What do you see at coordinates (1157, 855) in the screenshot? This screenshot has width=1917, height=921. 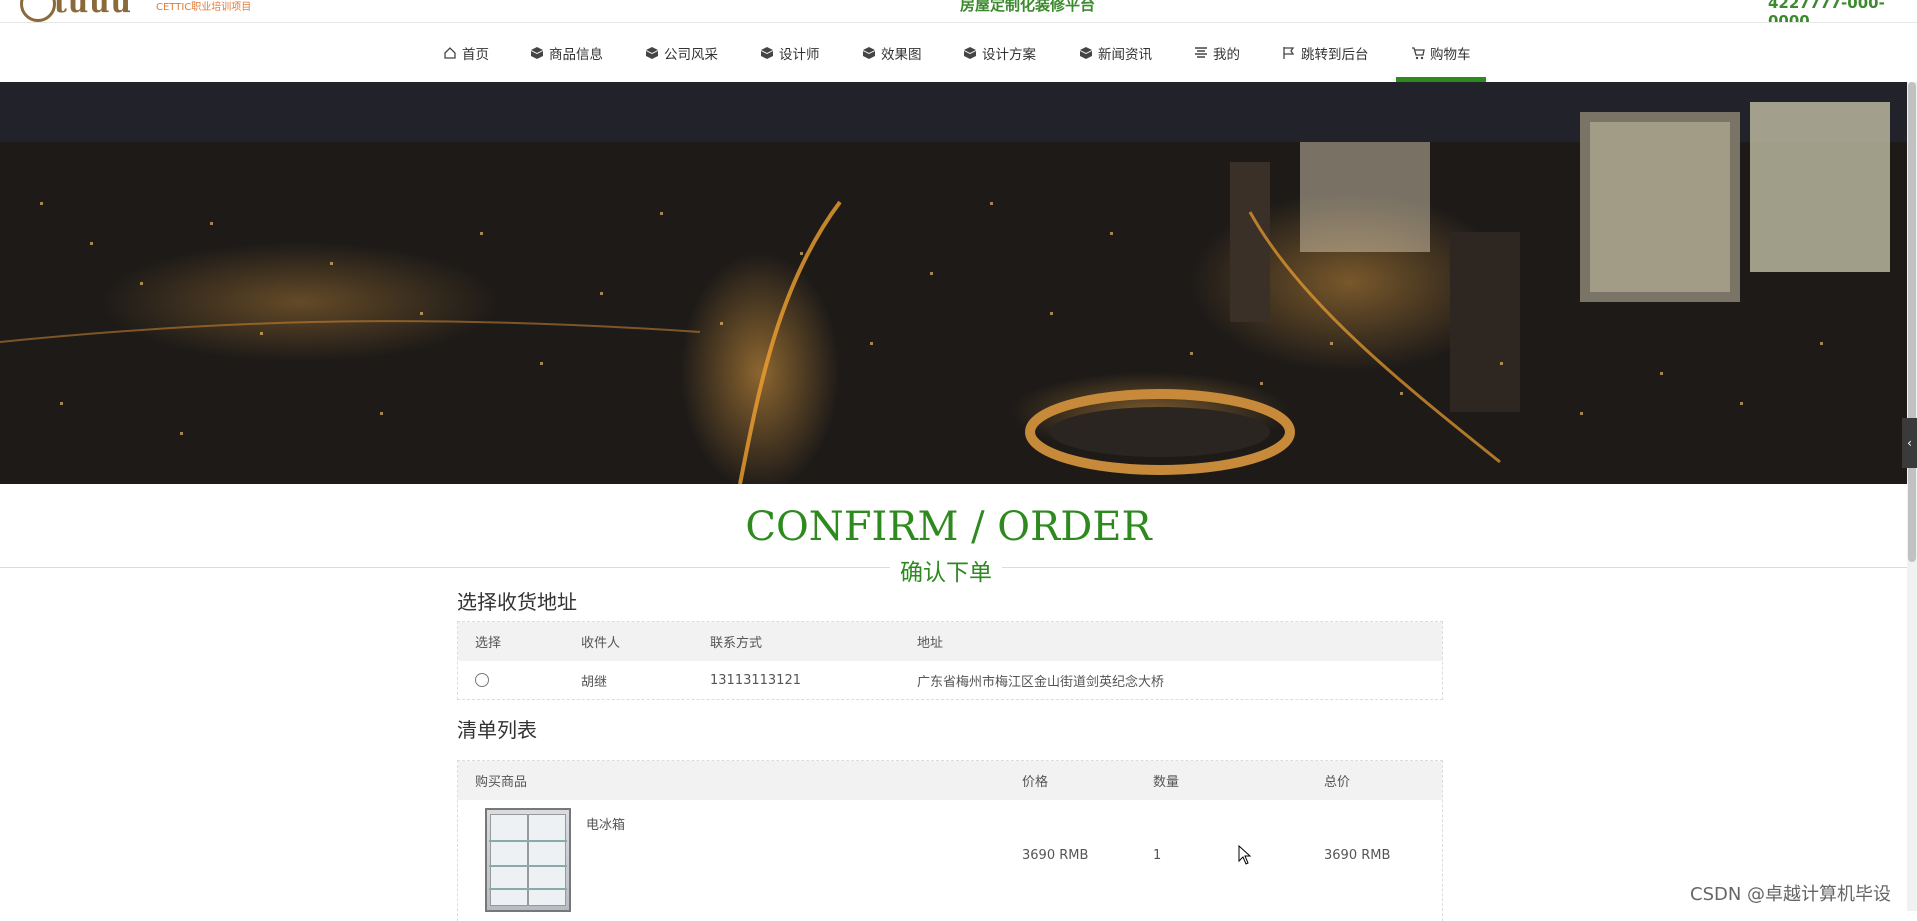 I see `product-quantity: 1` at bounding box center [1157, 855].